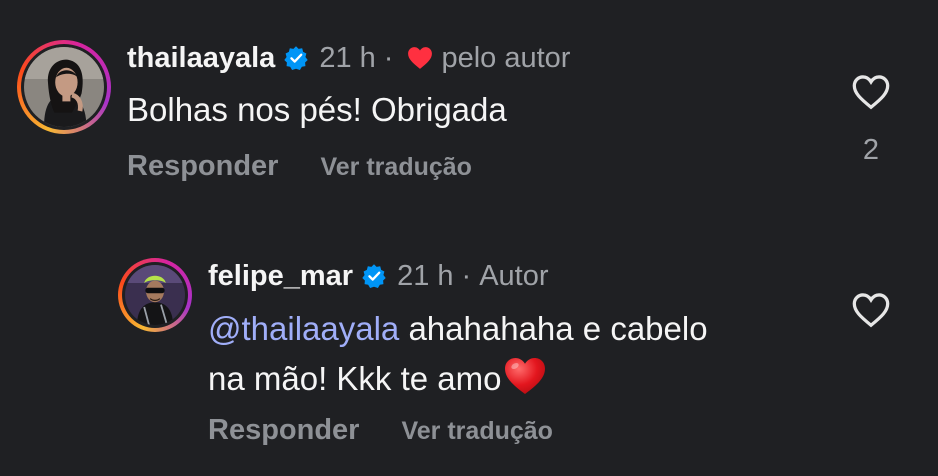  I want to click on username: felipe_mar, so click(280, 276).